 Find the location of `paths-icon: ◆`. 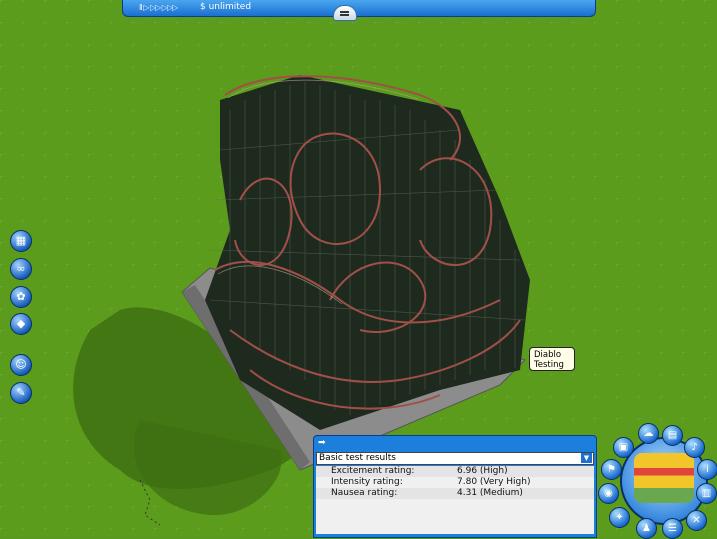

paths-icon: ◆ is located at coordinates (21, 324).